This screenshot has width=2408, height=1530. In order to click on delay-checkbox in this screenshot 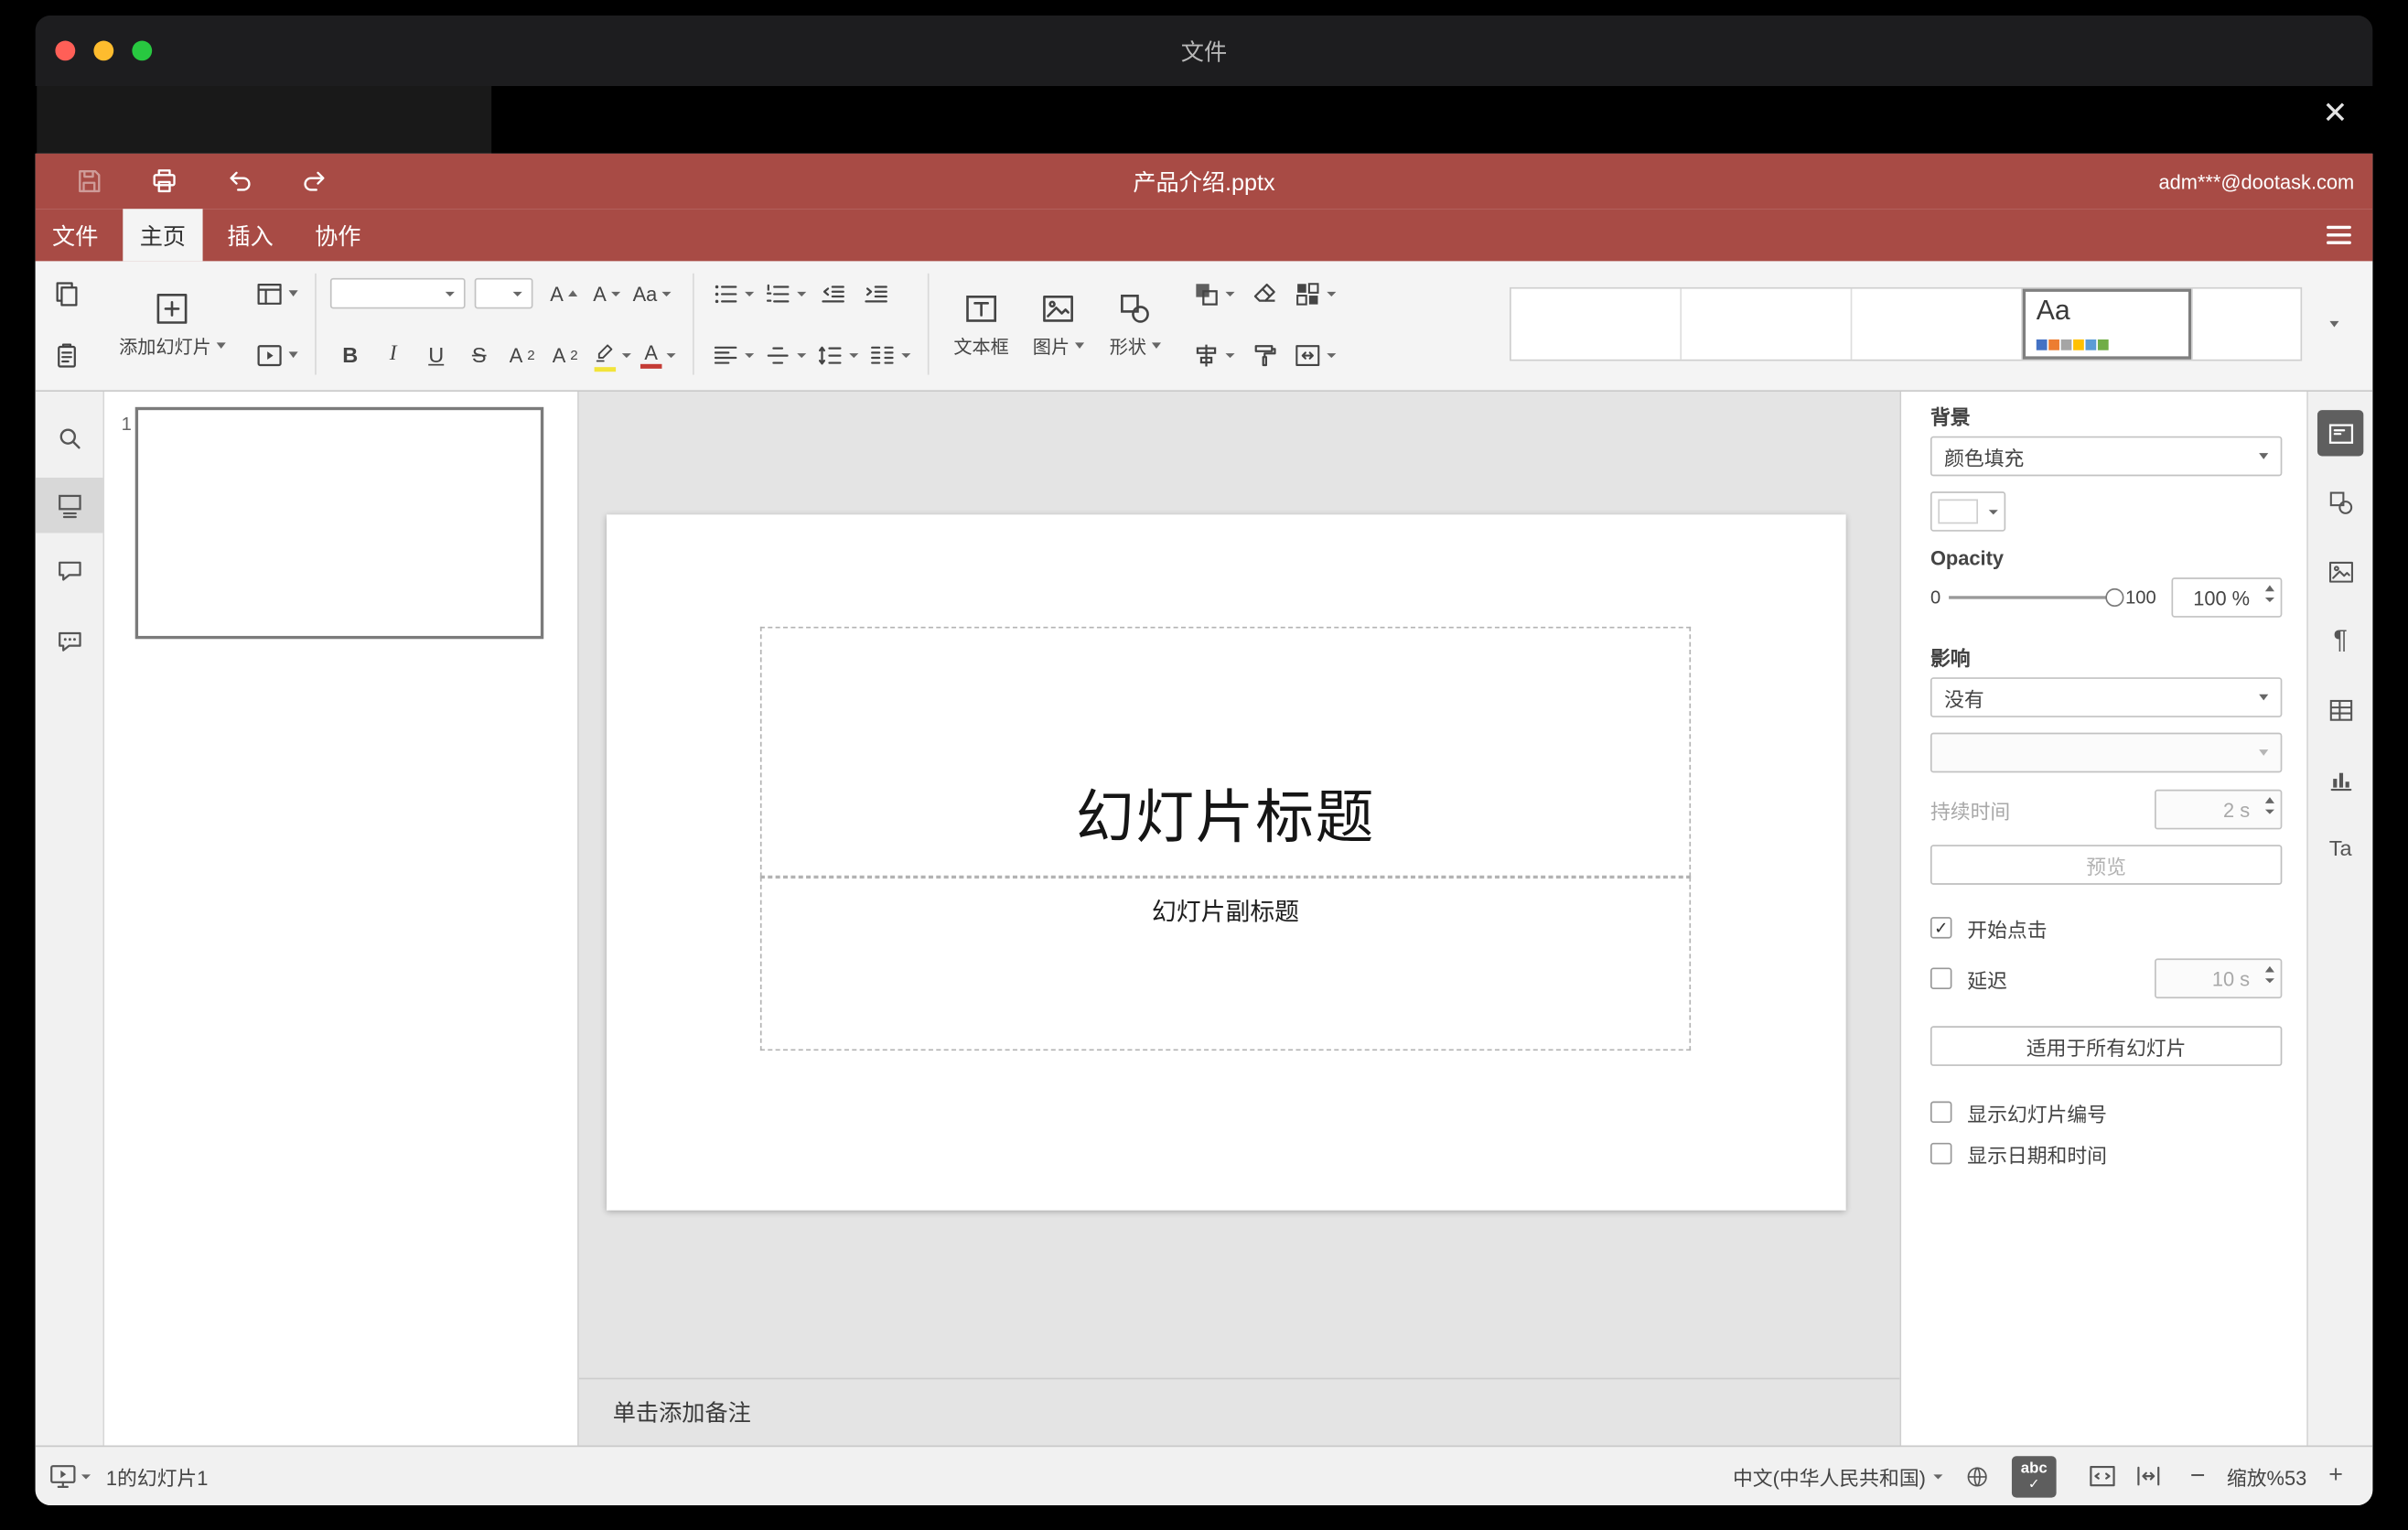, I will do `click(1941, 978)`.